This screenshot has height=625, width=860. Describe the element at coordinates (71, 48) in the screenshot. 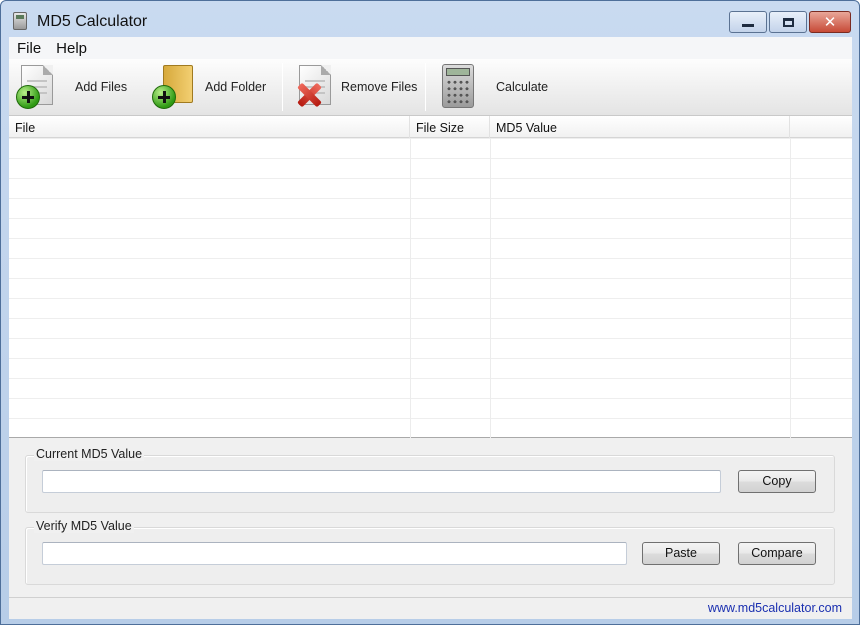

I see `menu-help: Help` at that location.